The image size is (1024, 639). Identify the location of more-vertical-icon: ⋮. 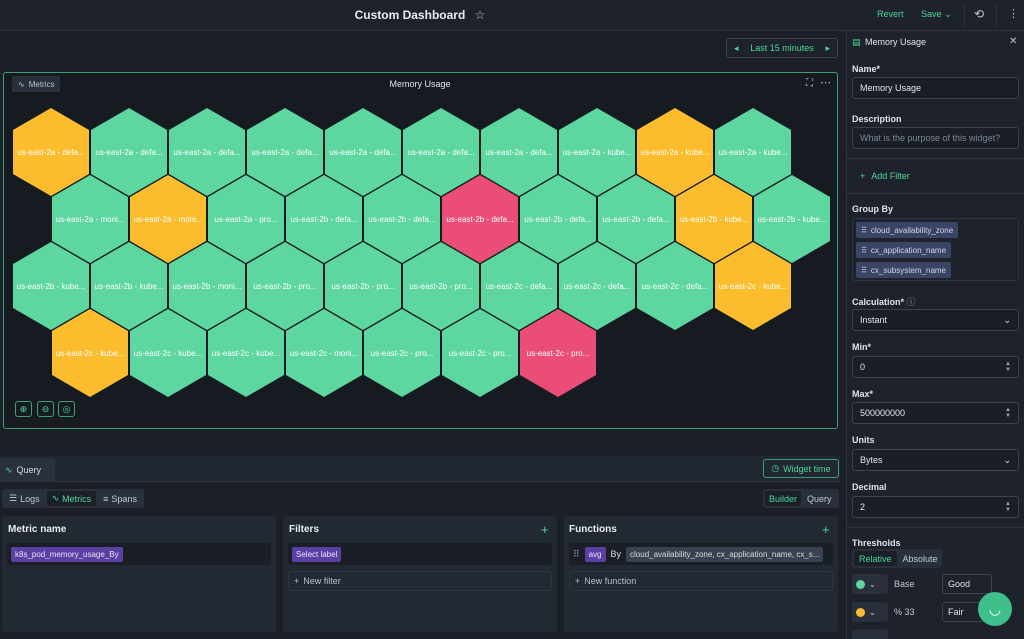
(1013, 13).